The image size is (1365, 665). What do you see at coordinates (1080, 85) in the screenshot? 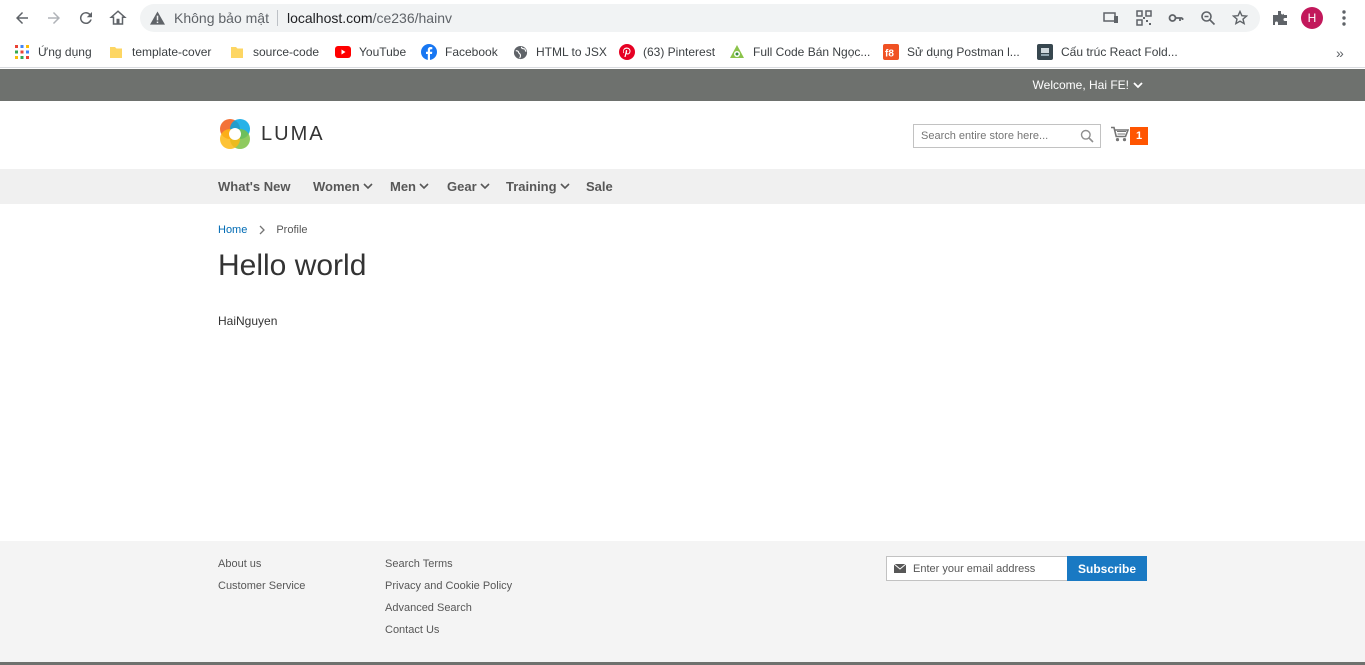
I see `welcome-text: Welcome, Hai FE!` at bounding box center [1080, 85].